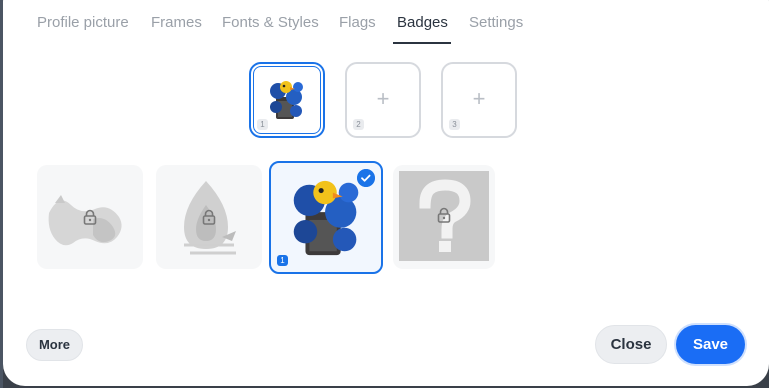 This screenshot has width=769, height=388. What do you see at coordinates (422, 43) in the screenshot?
I see `active-tab-indicator` at bounding box center [422, 43].